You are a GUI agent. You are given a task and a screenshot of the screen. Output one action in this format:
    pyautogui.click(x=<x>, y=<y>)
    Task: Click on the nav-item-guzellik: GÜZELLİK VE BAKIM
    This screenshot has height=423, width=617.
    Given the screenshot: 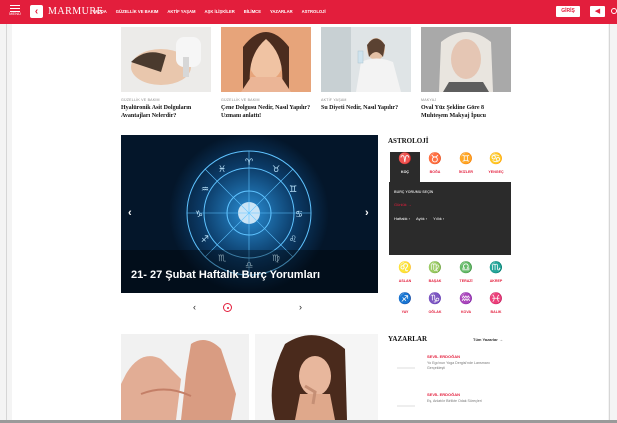 What is the action you would take?
    pyautogui.click(x=137, y=12)
    